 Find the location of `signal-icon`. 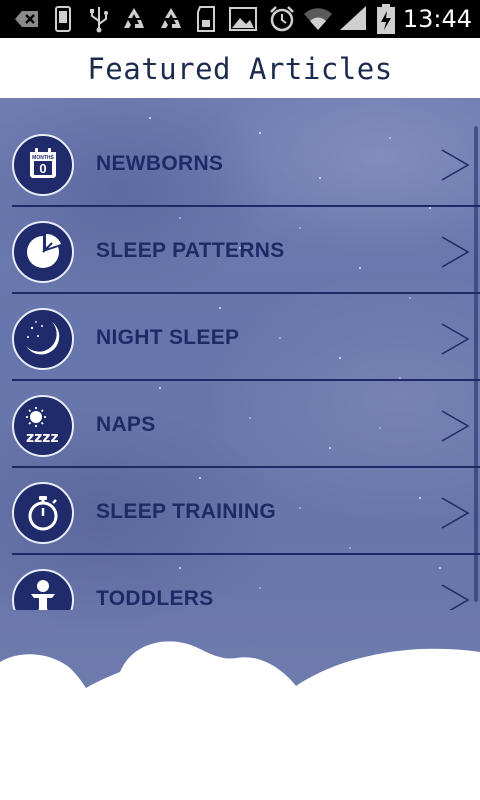

signal-icon is located at coordinates (353, 18).